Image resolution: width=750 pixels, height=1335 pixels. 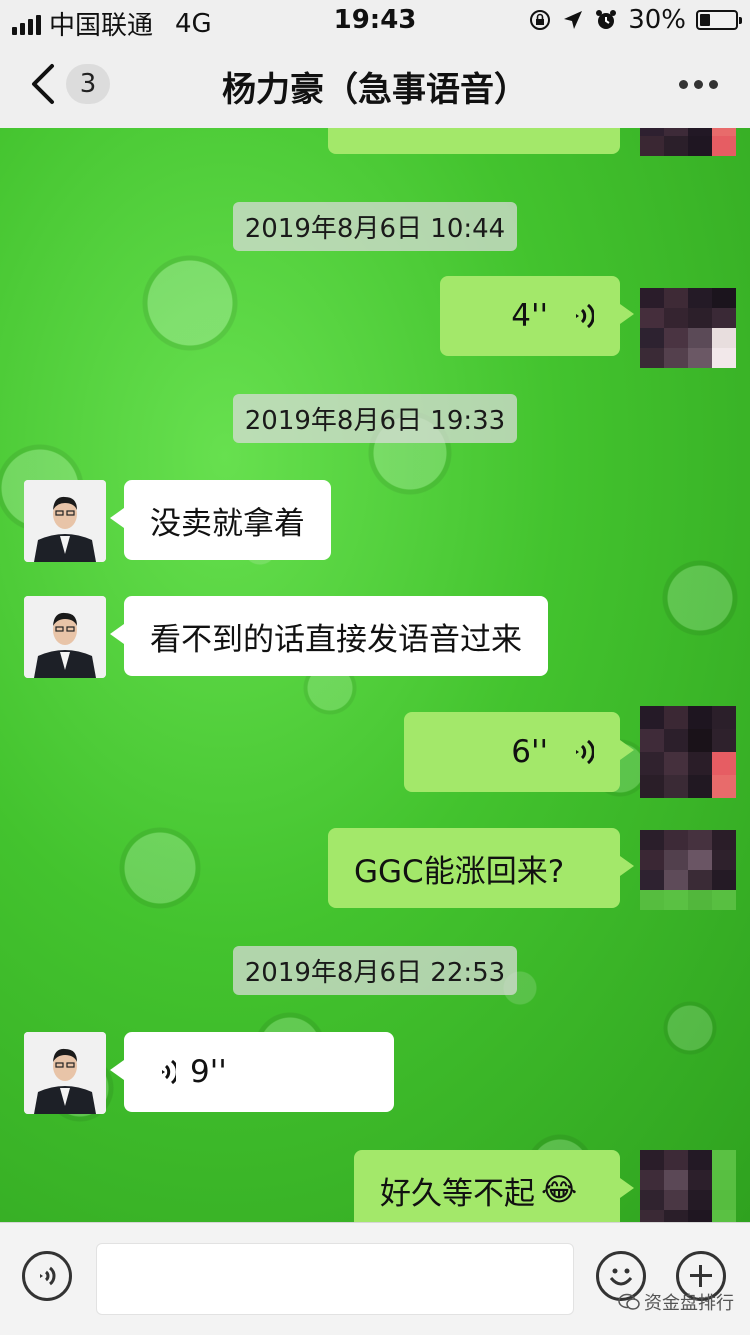 What do you see at coordinates (657, 20) in the screenshot?
I see `battery-percent: 30%` at bounding box center [657, 20].